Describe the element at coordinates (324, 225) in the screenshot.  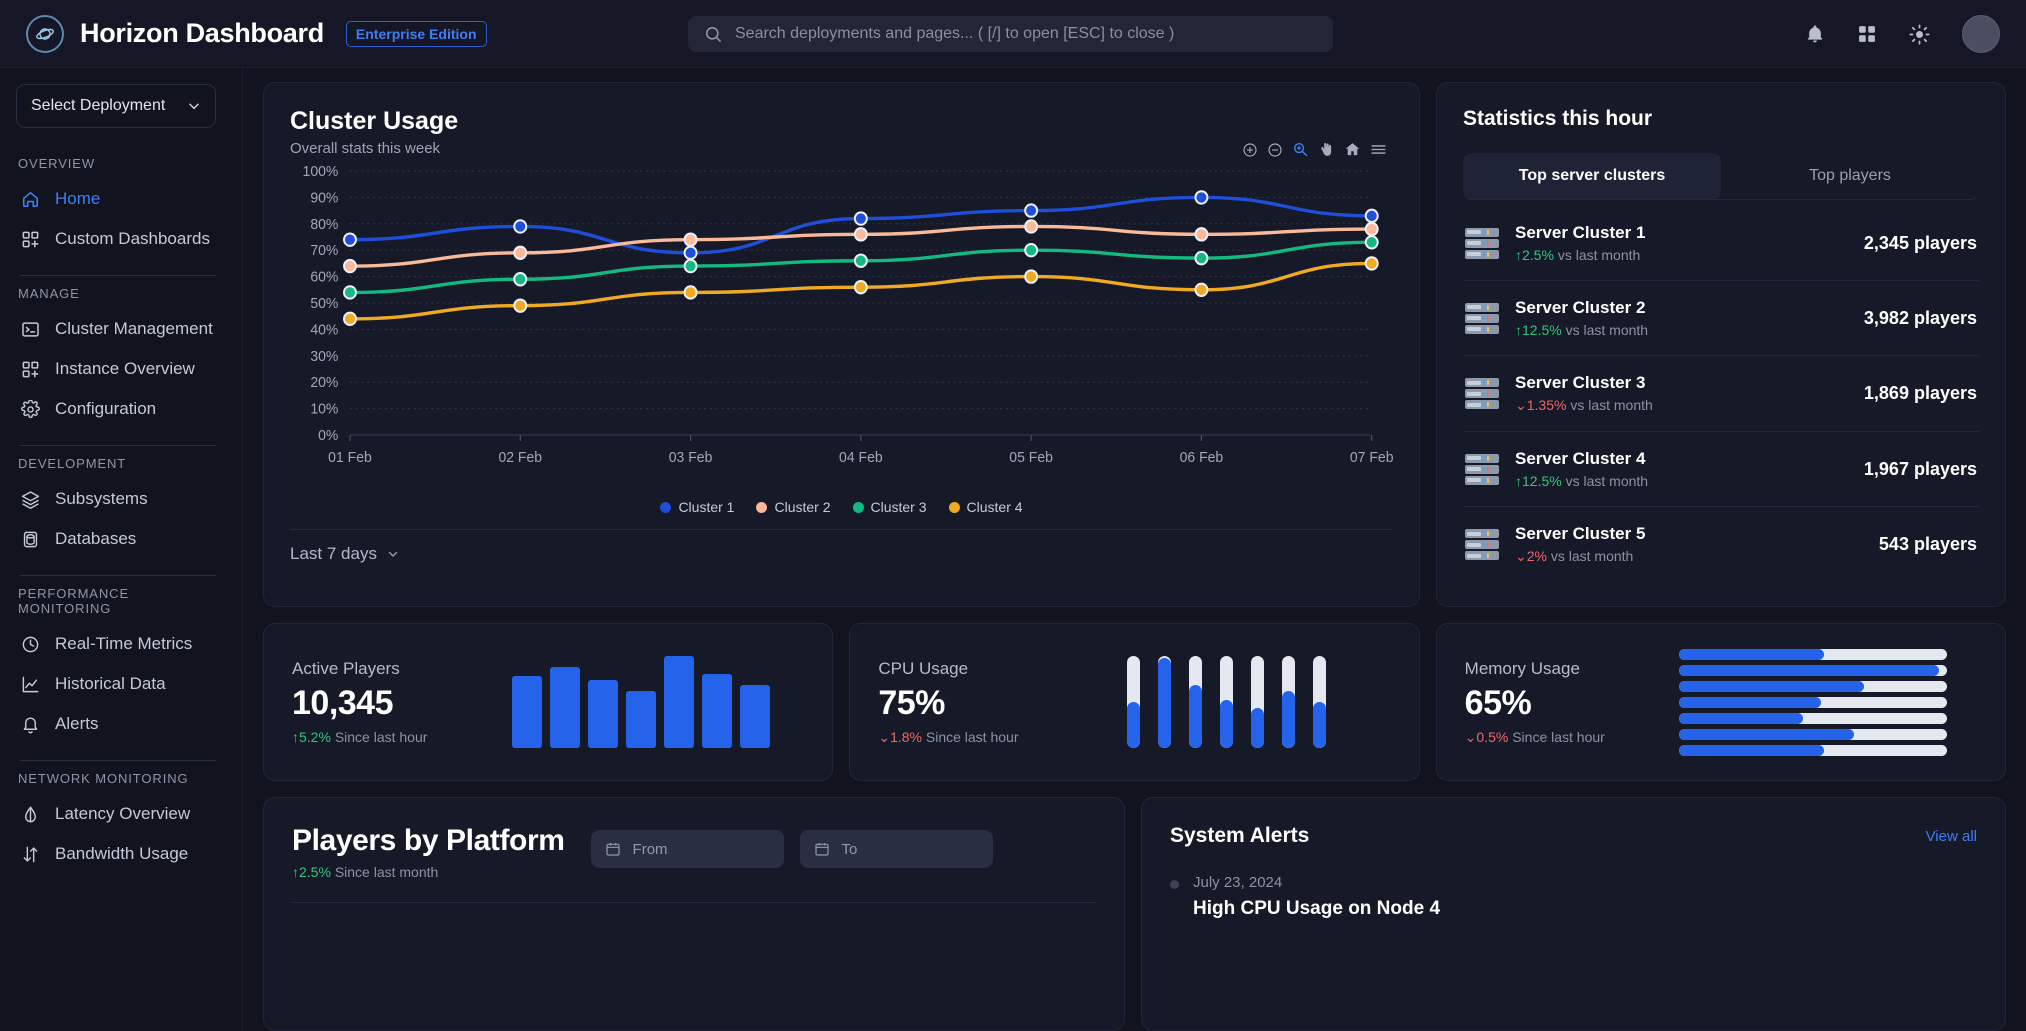
I see `svg-text: 80%` at that location.